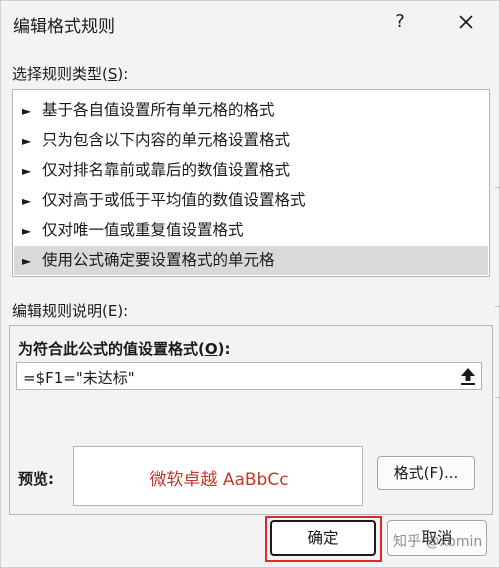 The width and height of the screenshot is (500, 568). I want to click on close-icon, so click(466, 22).